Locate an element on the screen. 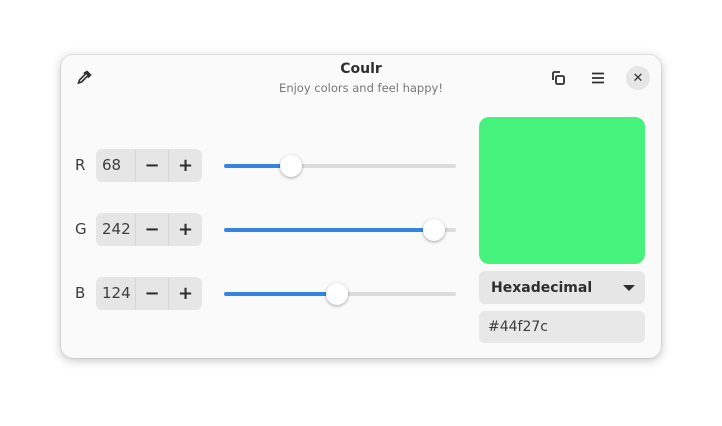 The height and width of the screenshot is (426, 722). main-menu-button is located at coordinates (598, 78).